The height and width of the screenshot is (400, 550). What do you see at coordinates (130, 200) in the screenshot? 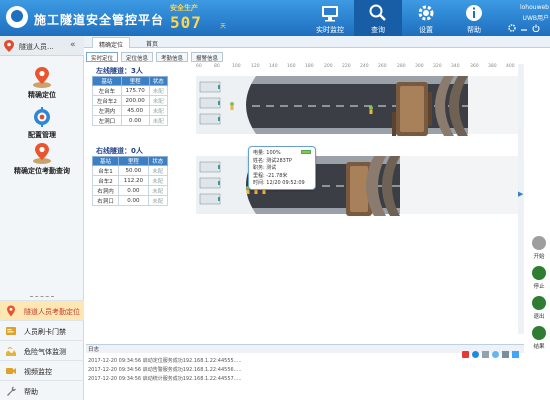
I see `table-row: 右洞口 0.00 未配` at bounding box center [130, 200].